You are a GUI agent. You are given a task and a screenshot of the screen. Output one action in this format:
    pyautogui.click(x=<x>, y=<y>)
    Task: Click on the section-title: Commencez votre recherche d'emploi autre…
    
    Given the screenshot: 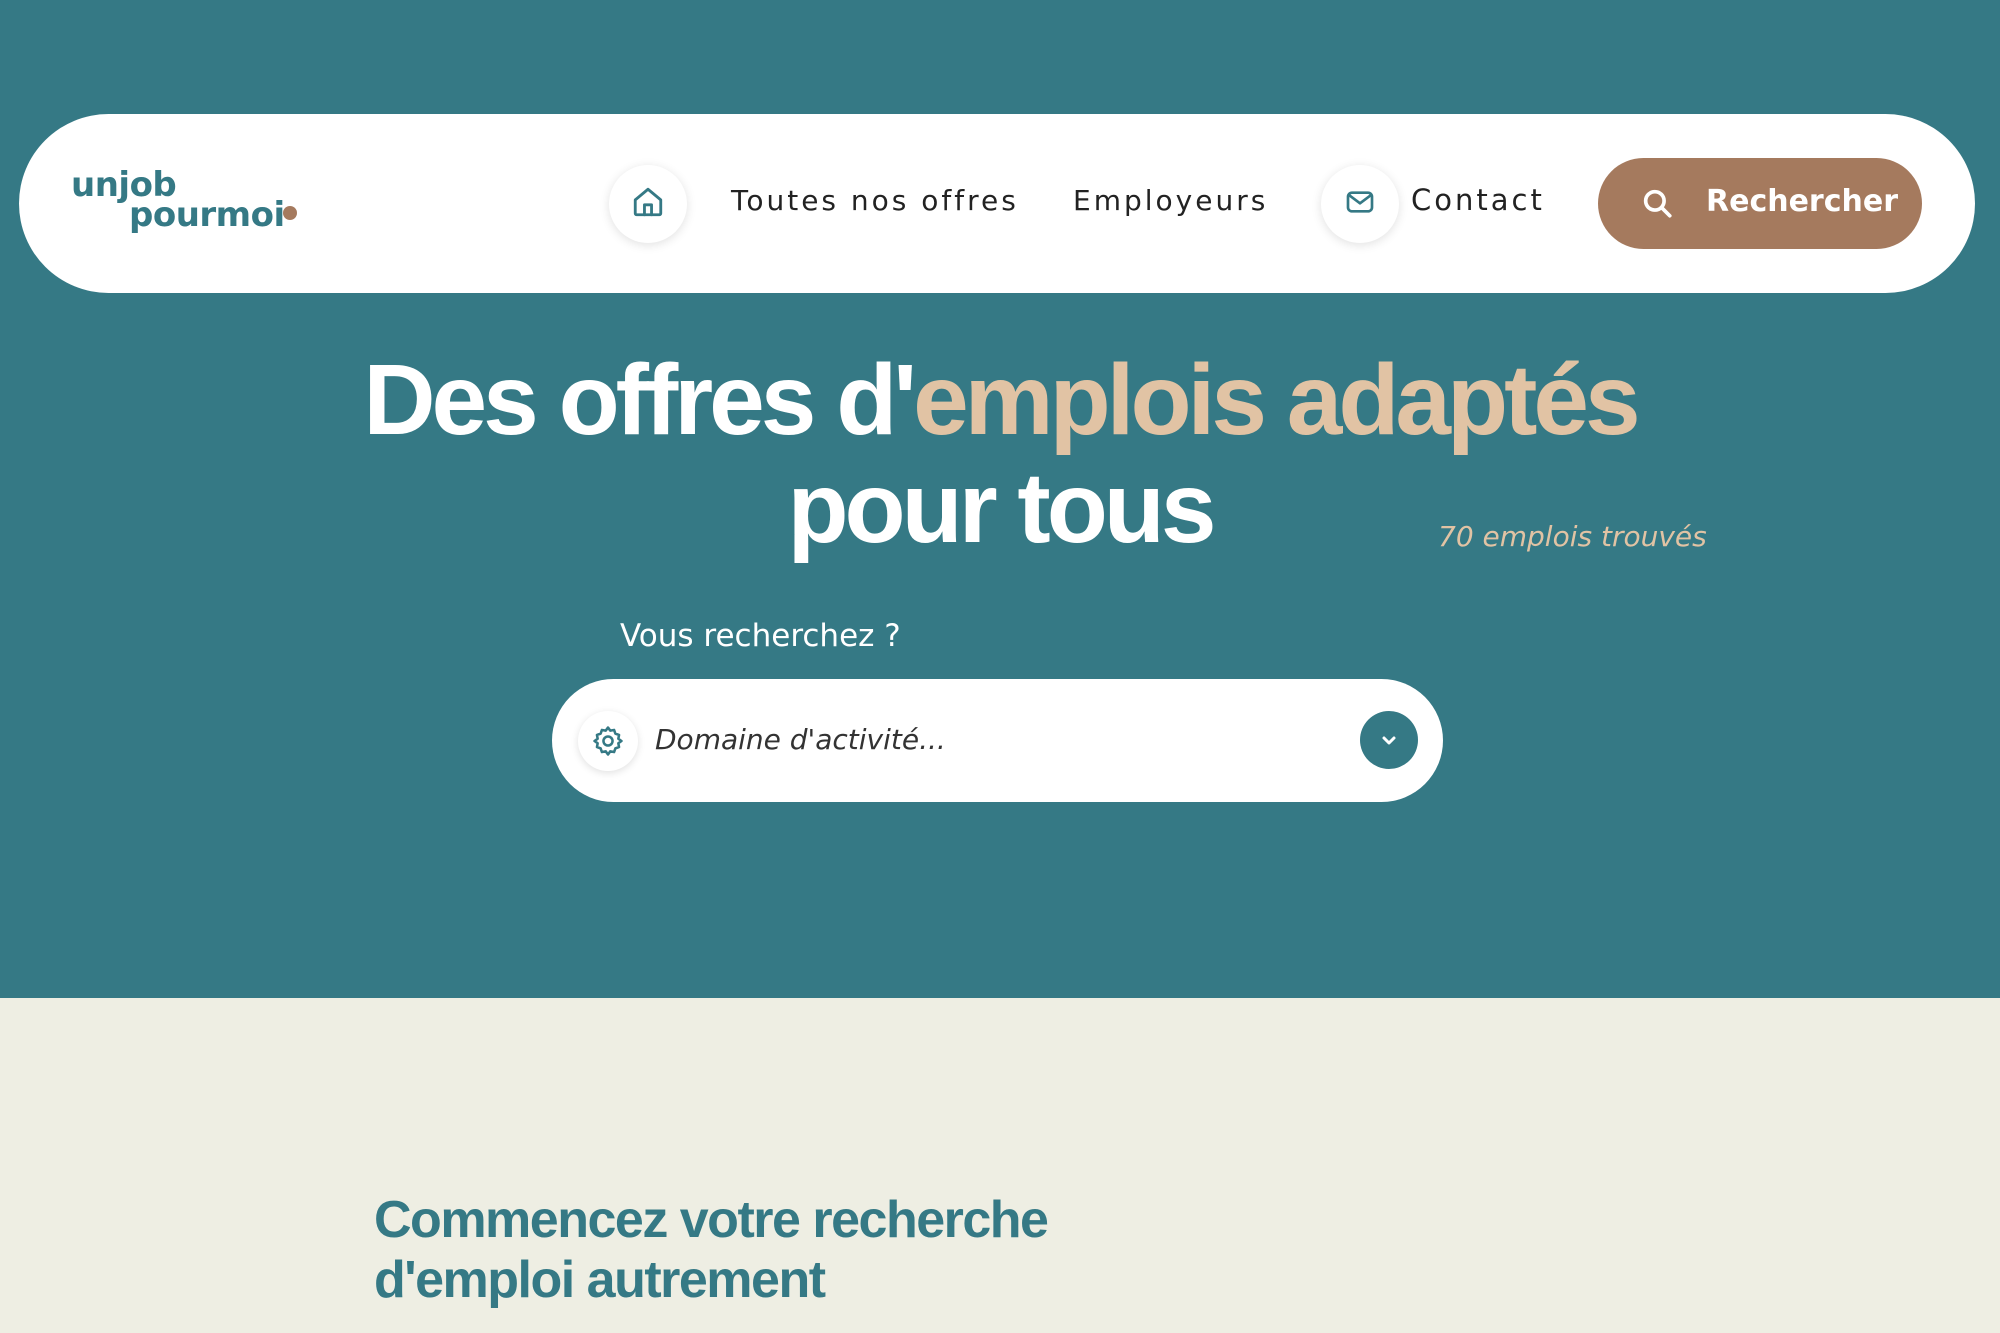 What is the action you would take?
    pyautogui.click(x=711, y=1250)
    